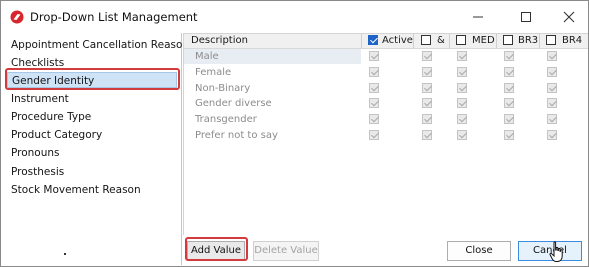  I want to click on cancel-button: Cancel, so click(550, 251).